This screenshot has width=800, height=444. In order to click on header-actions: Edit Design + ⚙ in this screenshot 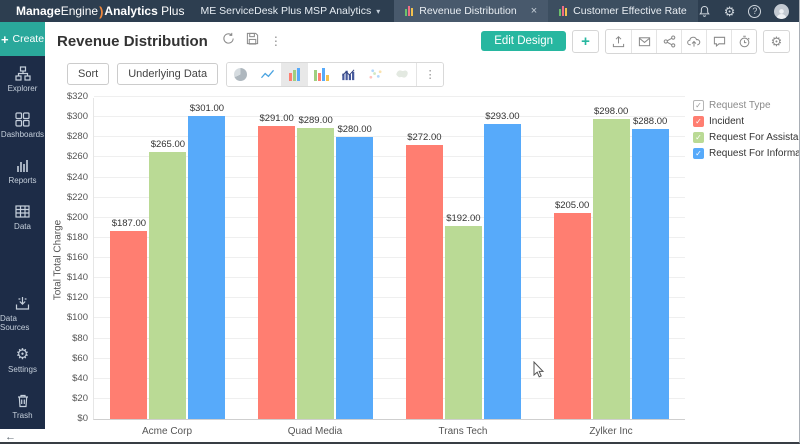, I will do `click(635, 41)`.